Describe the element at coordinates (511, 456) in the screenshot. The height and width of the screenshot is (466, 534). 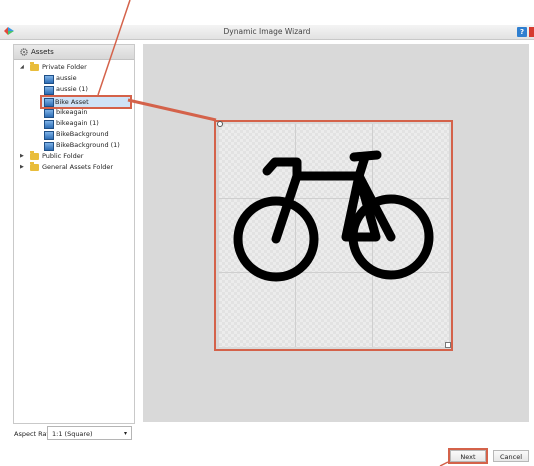
I see `cancel-button: Cancel` at that location.